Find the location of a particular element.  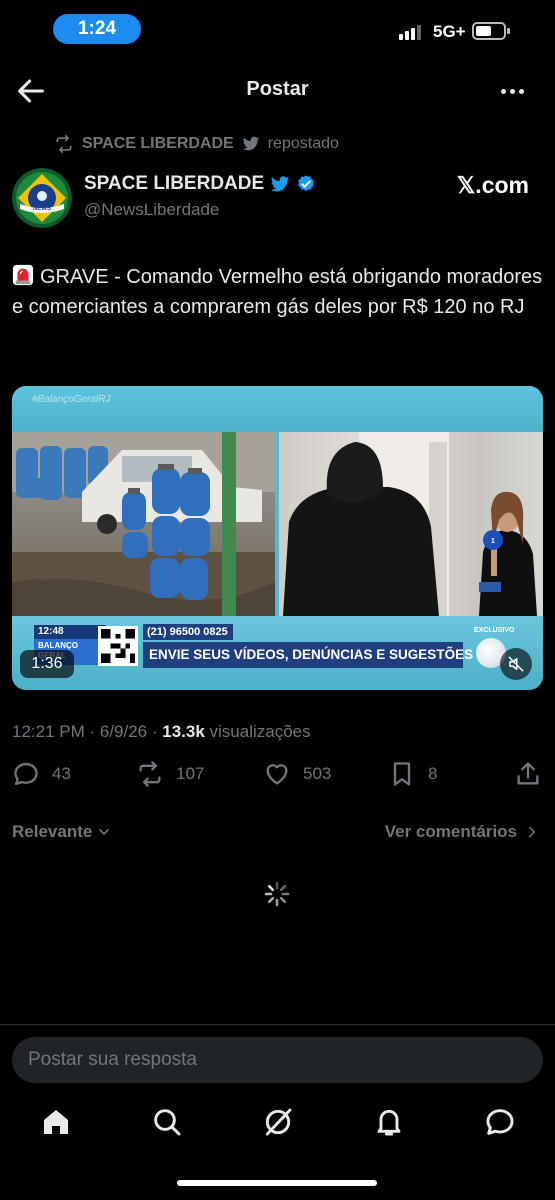

share-button is located at coordinates (528, 774).